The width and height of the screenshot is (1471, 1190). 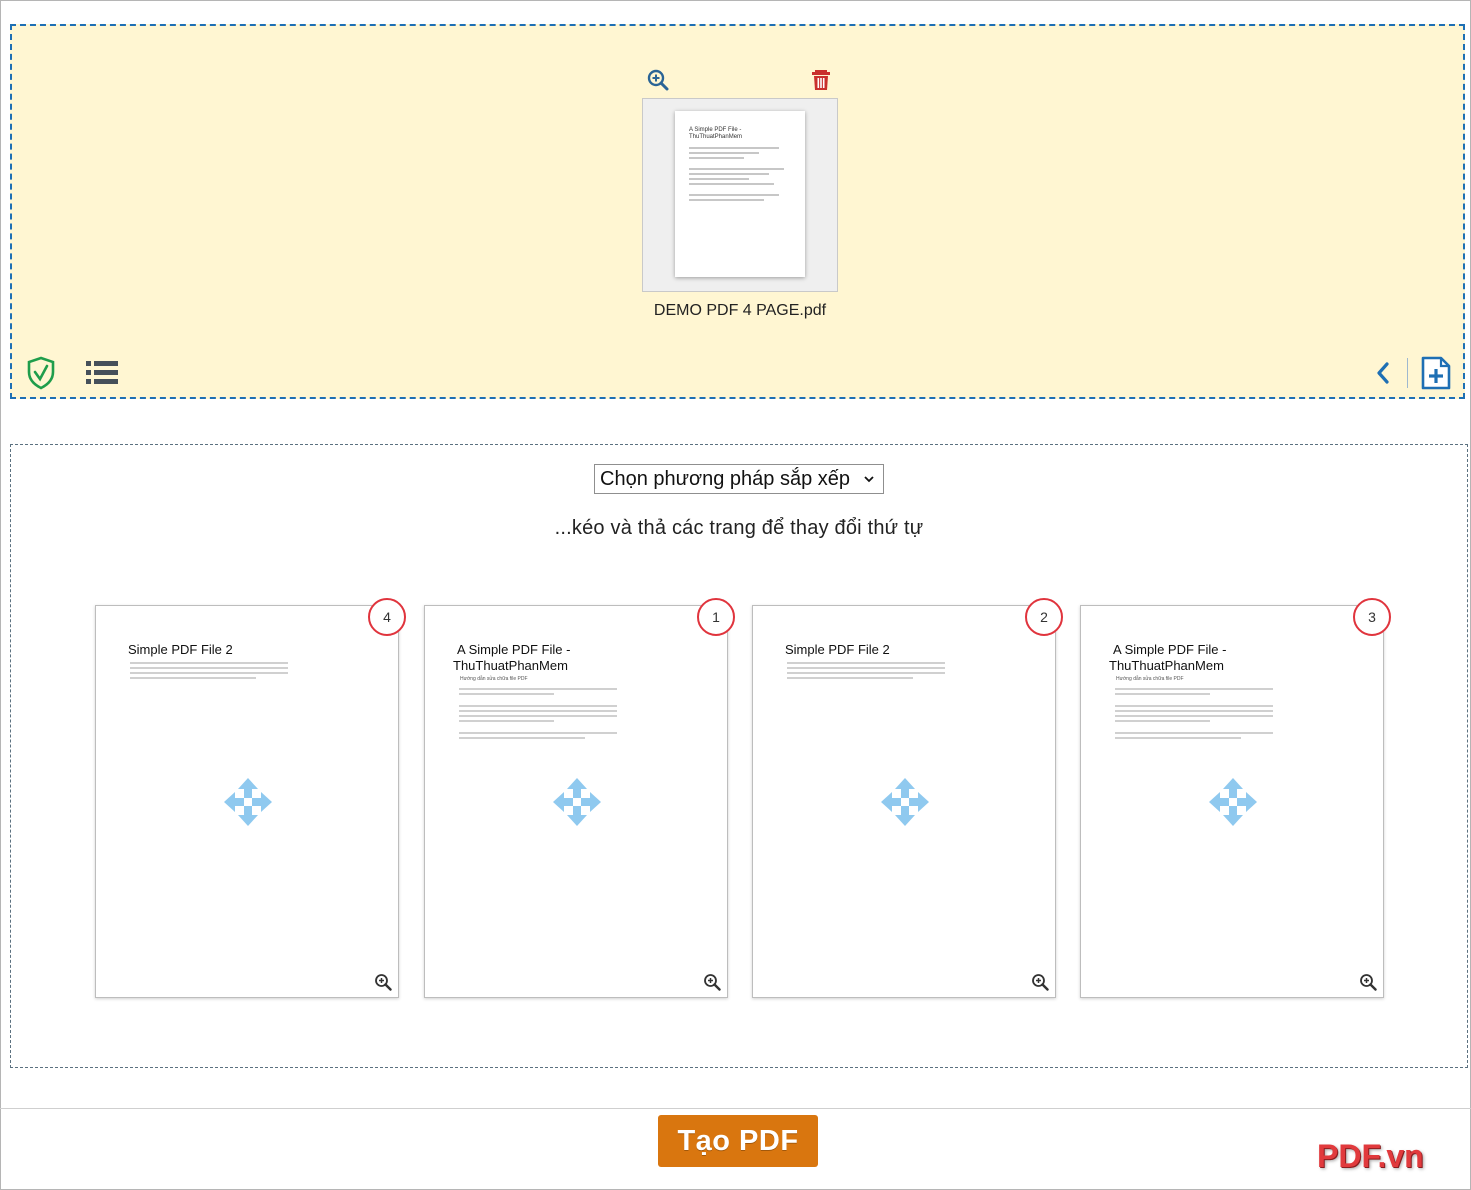 I want to click on page-number-badge: 3, so click(x=1372, y=617).